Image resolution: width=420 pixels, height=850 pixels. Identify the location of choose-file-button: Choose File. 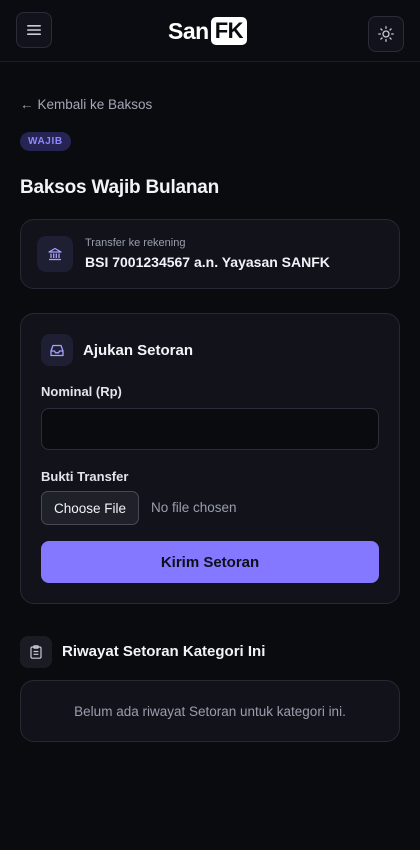
(90, 508).